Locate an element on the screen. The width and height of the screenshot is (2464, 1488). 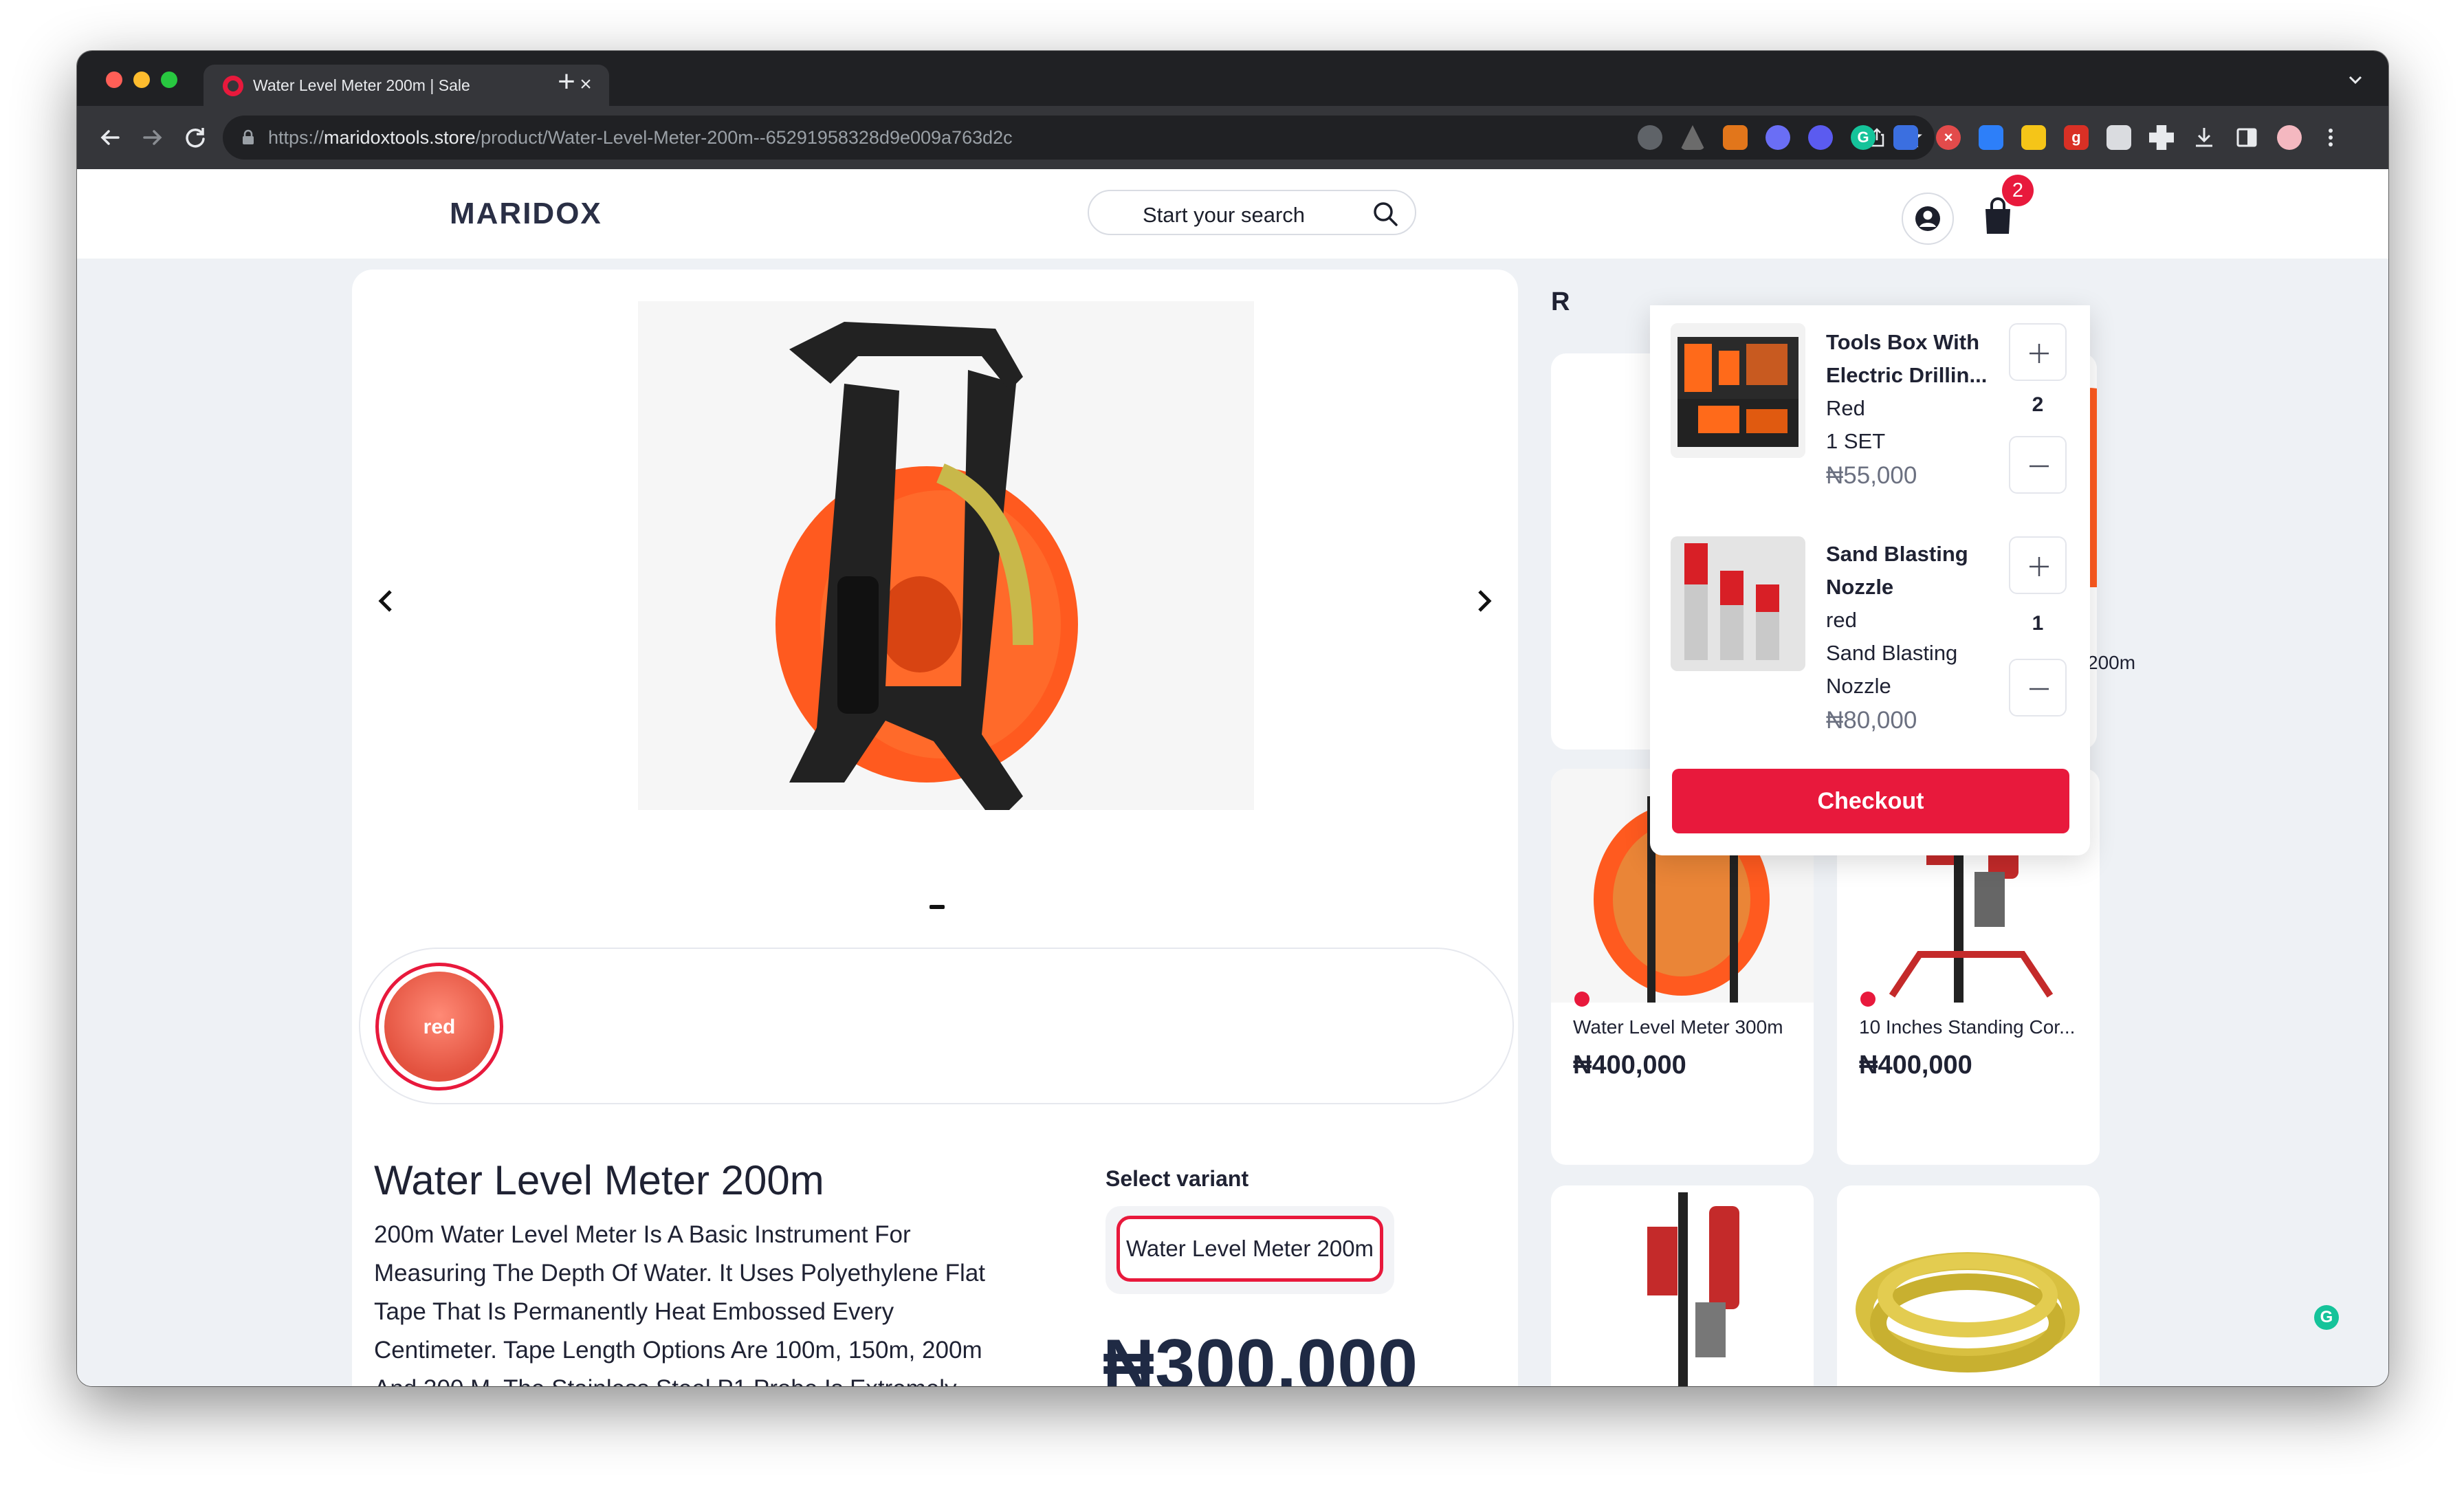
cart-item-variant: Red is located at coordinates (1845, 408).